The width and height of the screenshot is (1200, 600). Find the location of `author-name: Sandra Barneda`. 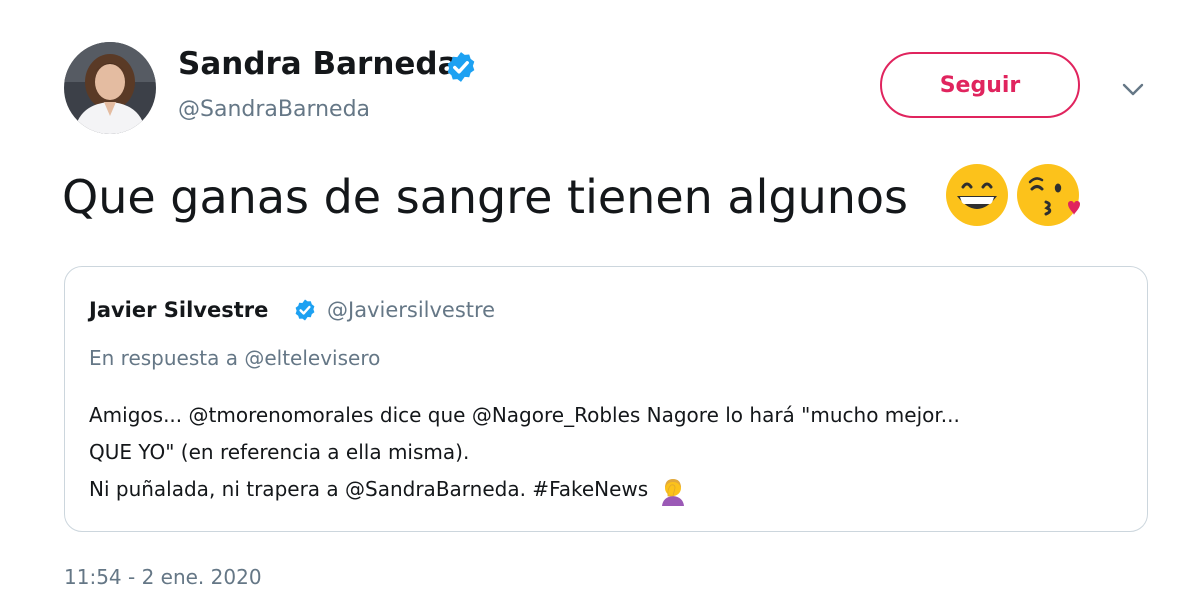

author-name: Sandra Barneda is located at coordinates (318, 64).